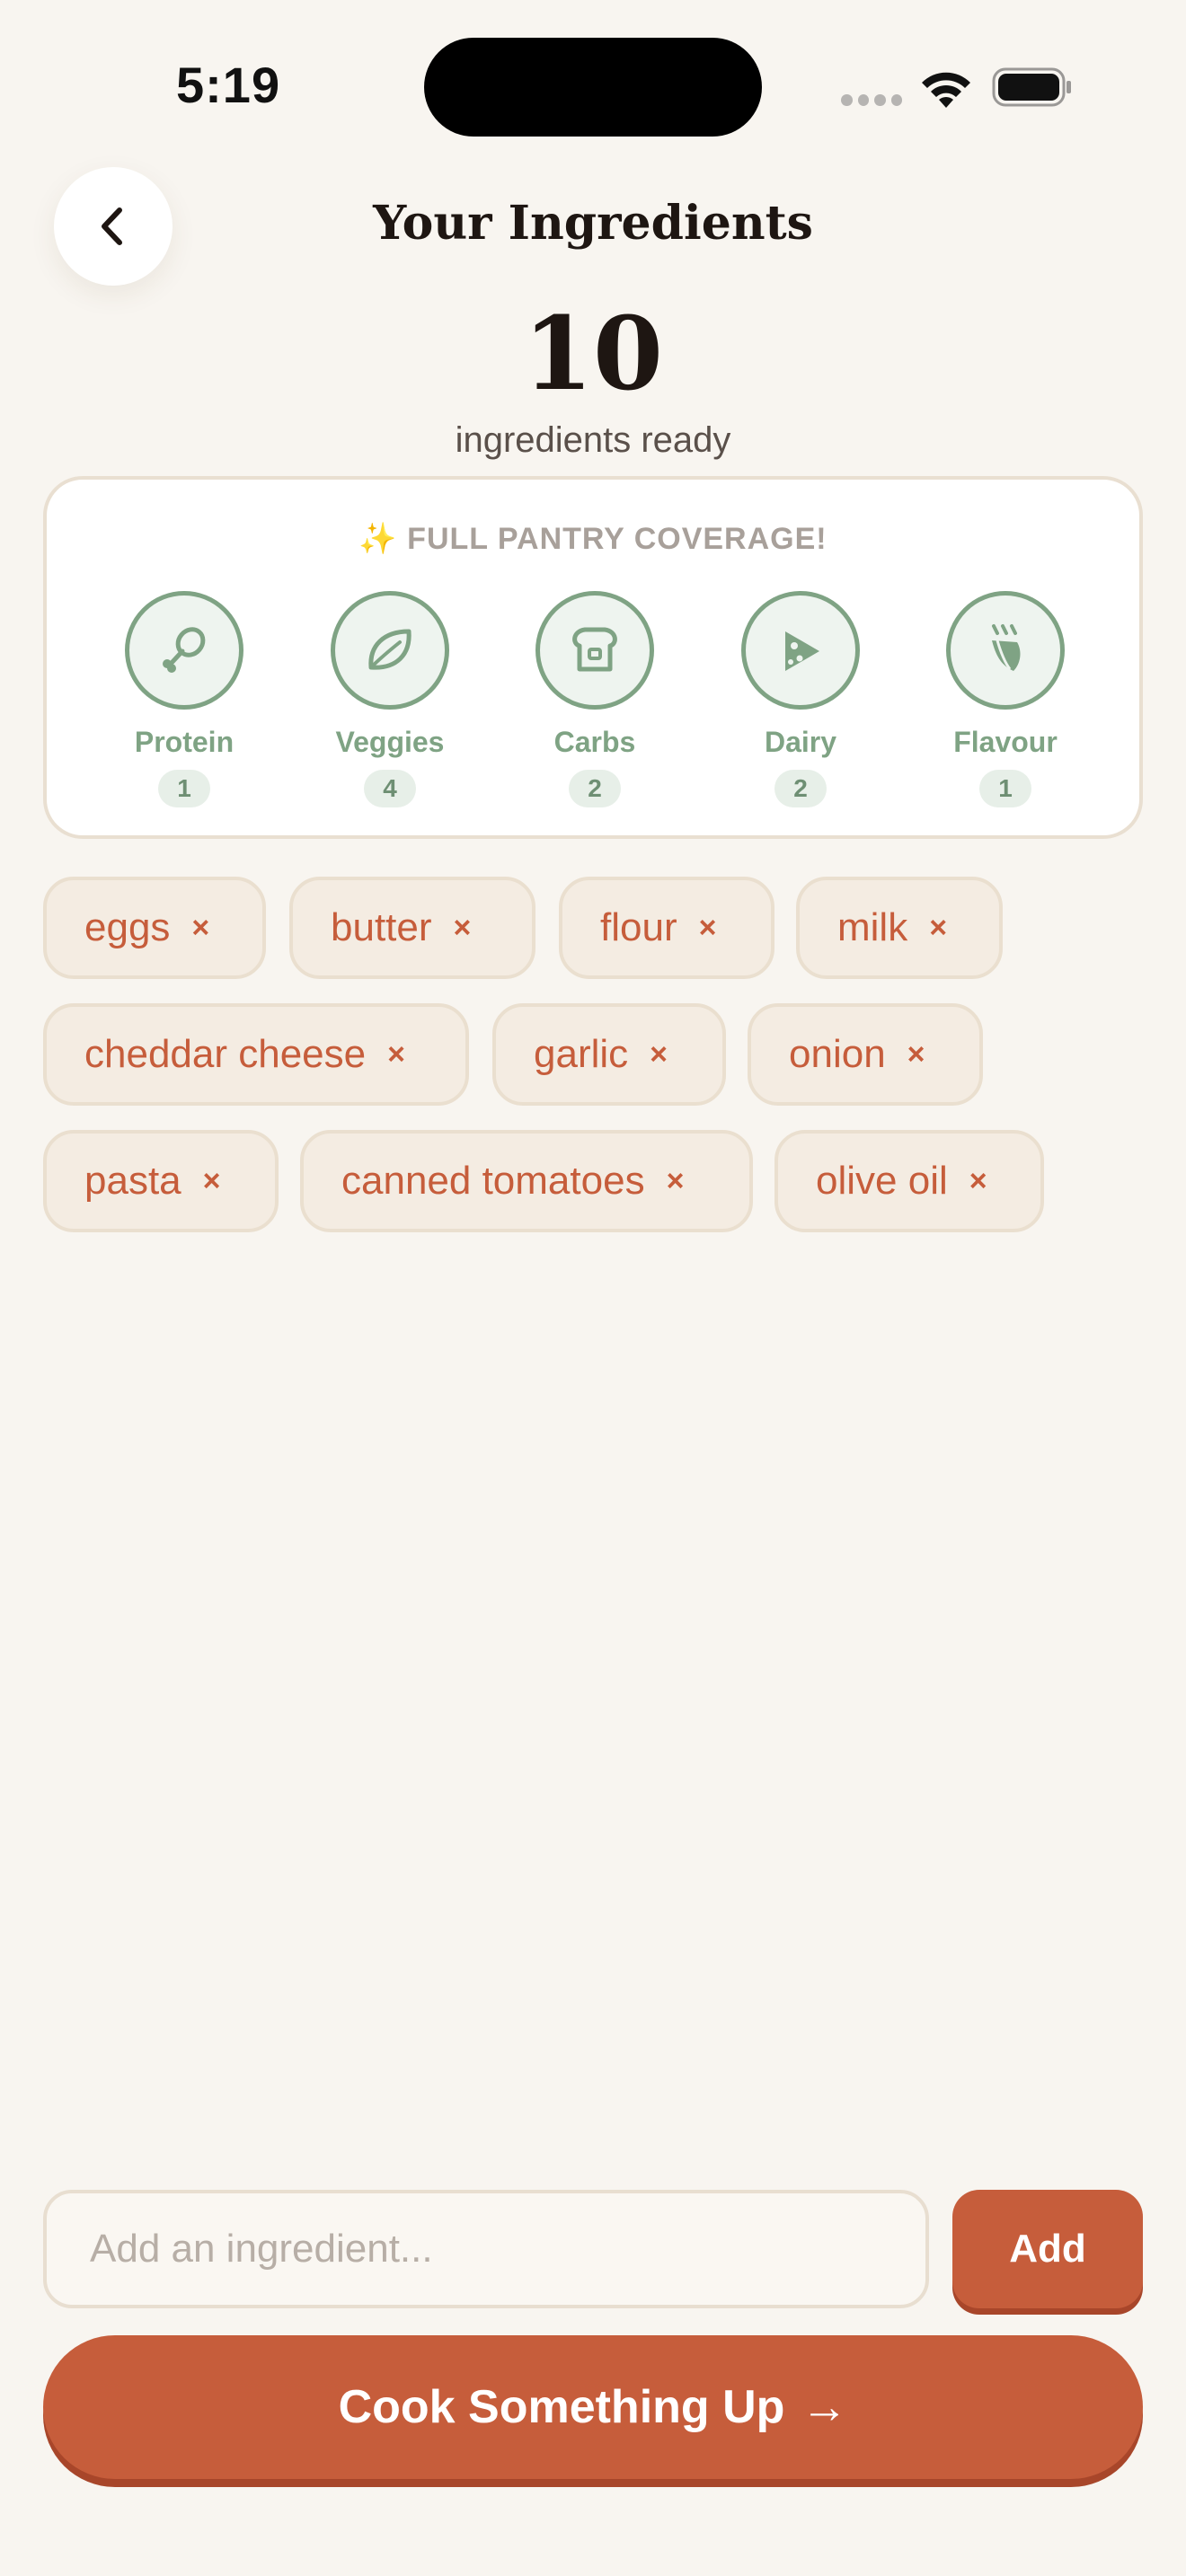 The width and height of the screenshot is (1186, 2576). What do you see at coordinates (594, 742) in the screenshot?
I see `category-name: Carbs` at bounding box center [594, 742].